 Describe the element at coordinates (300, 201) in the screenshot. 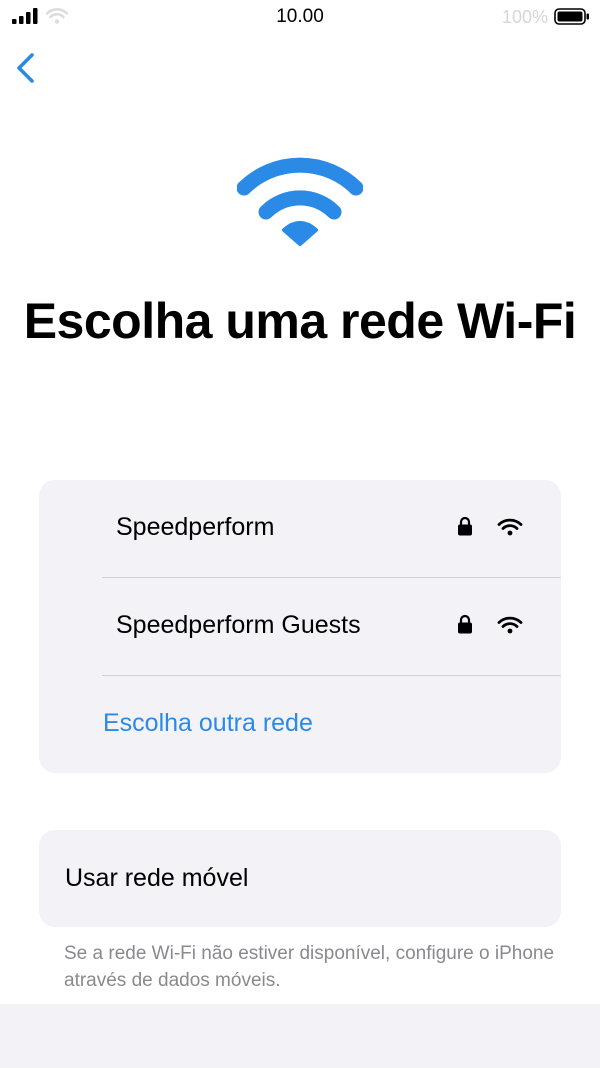

I see `wifi-icon` at that location.